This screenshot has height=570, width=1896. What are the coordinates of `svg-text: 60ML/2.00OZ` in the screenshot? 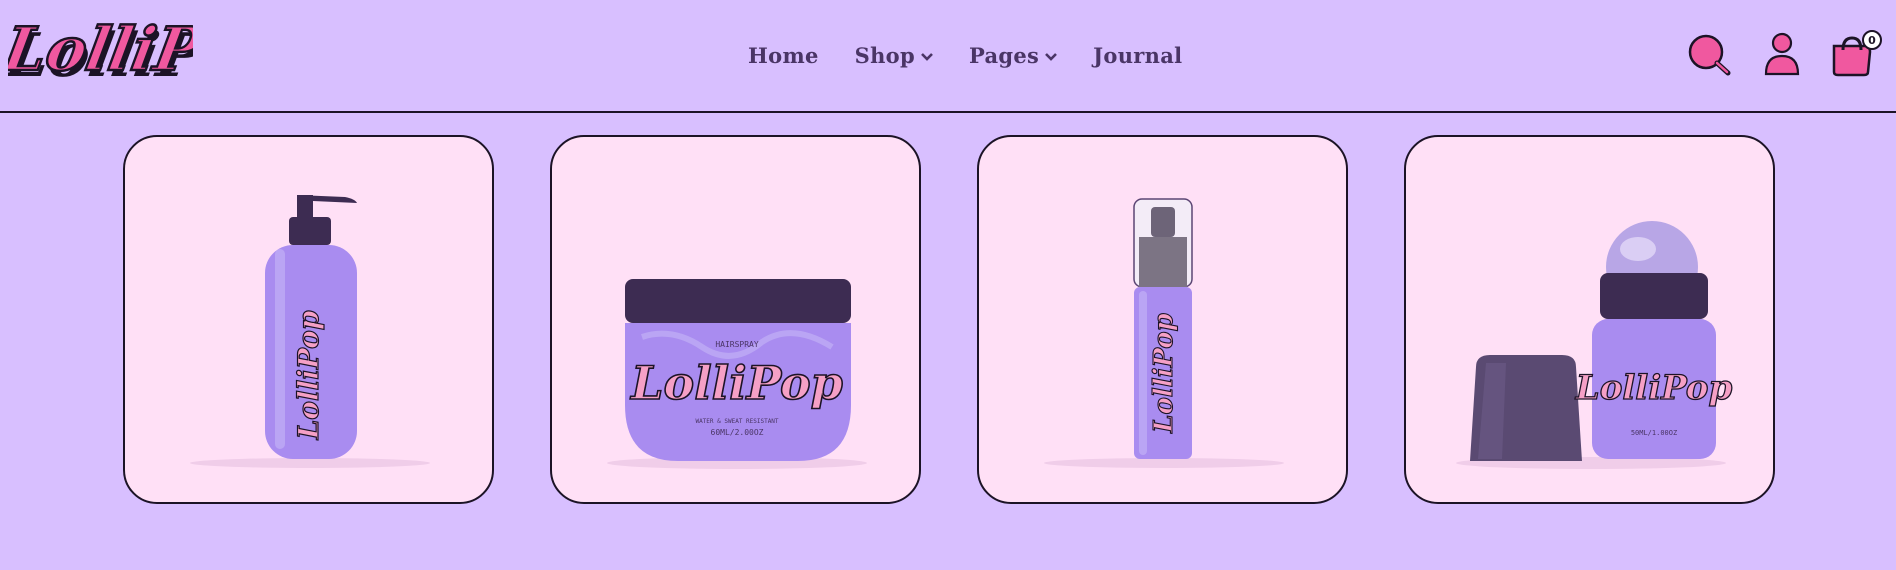 It's located at (737, 432).